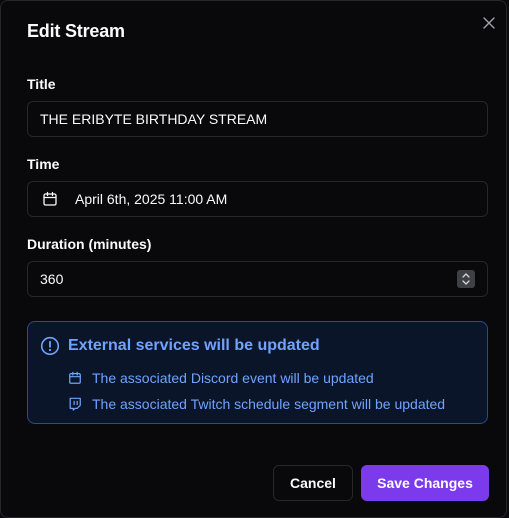 The width and height of the screenshot is (509, 518). I want to click on title-label: Title, so click(41, 84).